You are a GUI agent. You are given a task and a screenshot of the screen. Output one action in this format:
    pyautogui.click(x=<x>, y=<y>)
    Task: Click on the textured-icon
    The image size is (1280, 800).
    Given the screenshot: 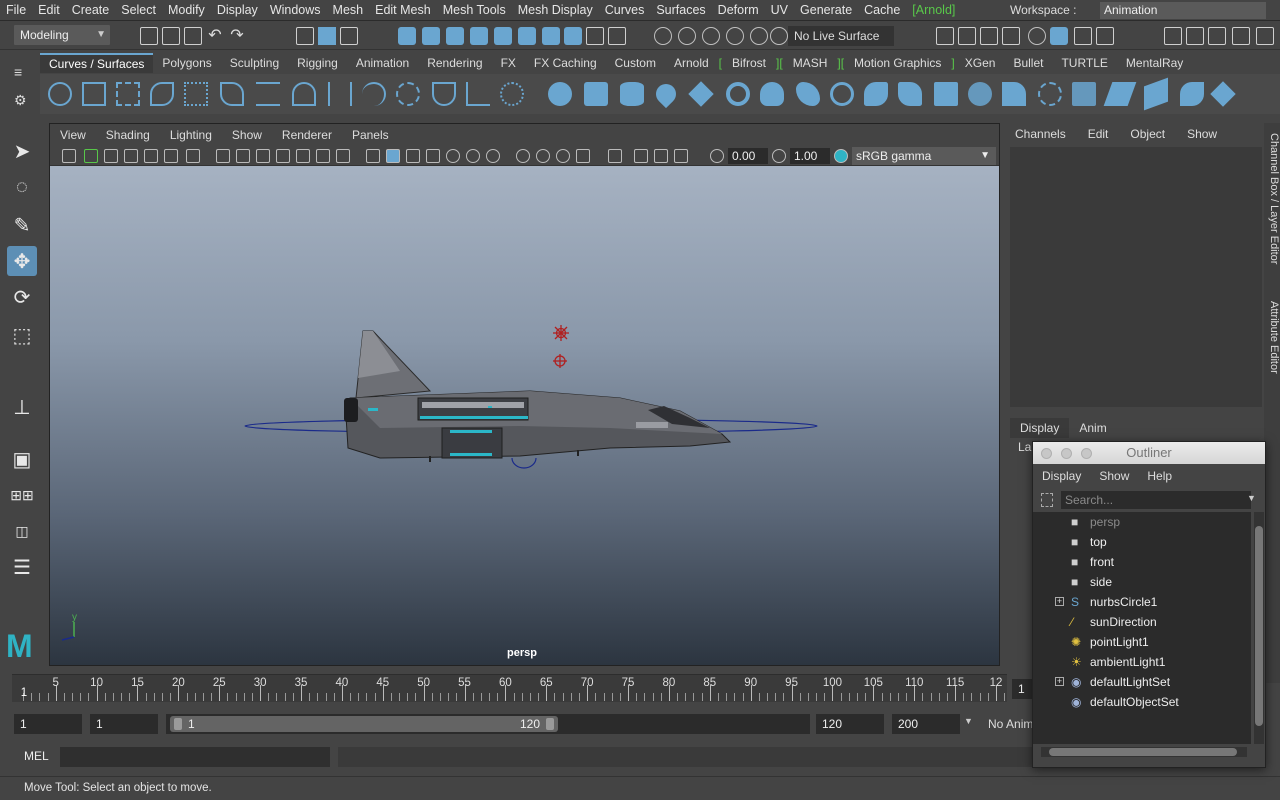 What is the action you would take?
    pyautogui.click(x=433, y=156)
    